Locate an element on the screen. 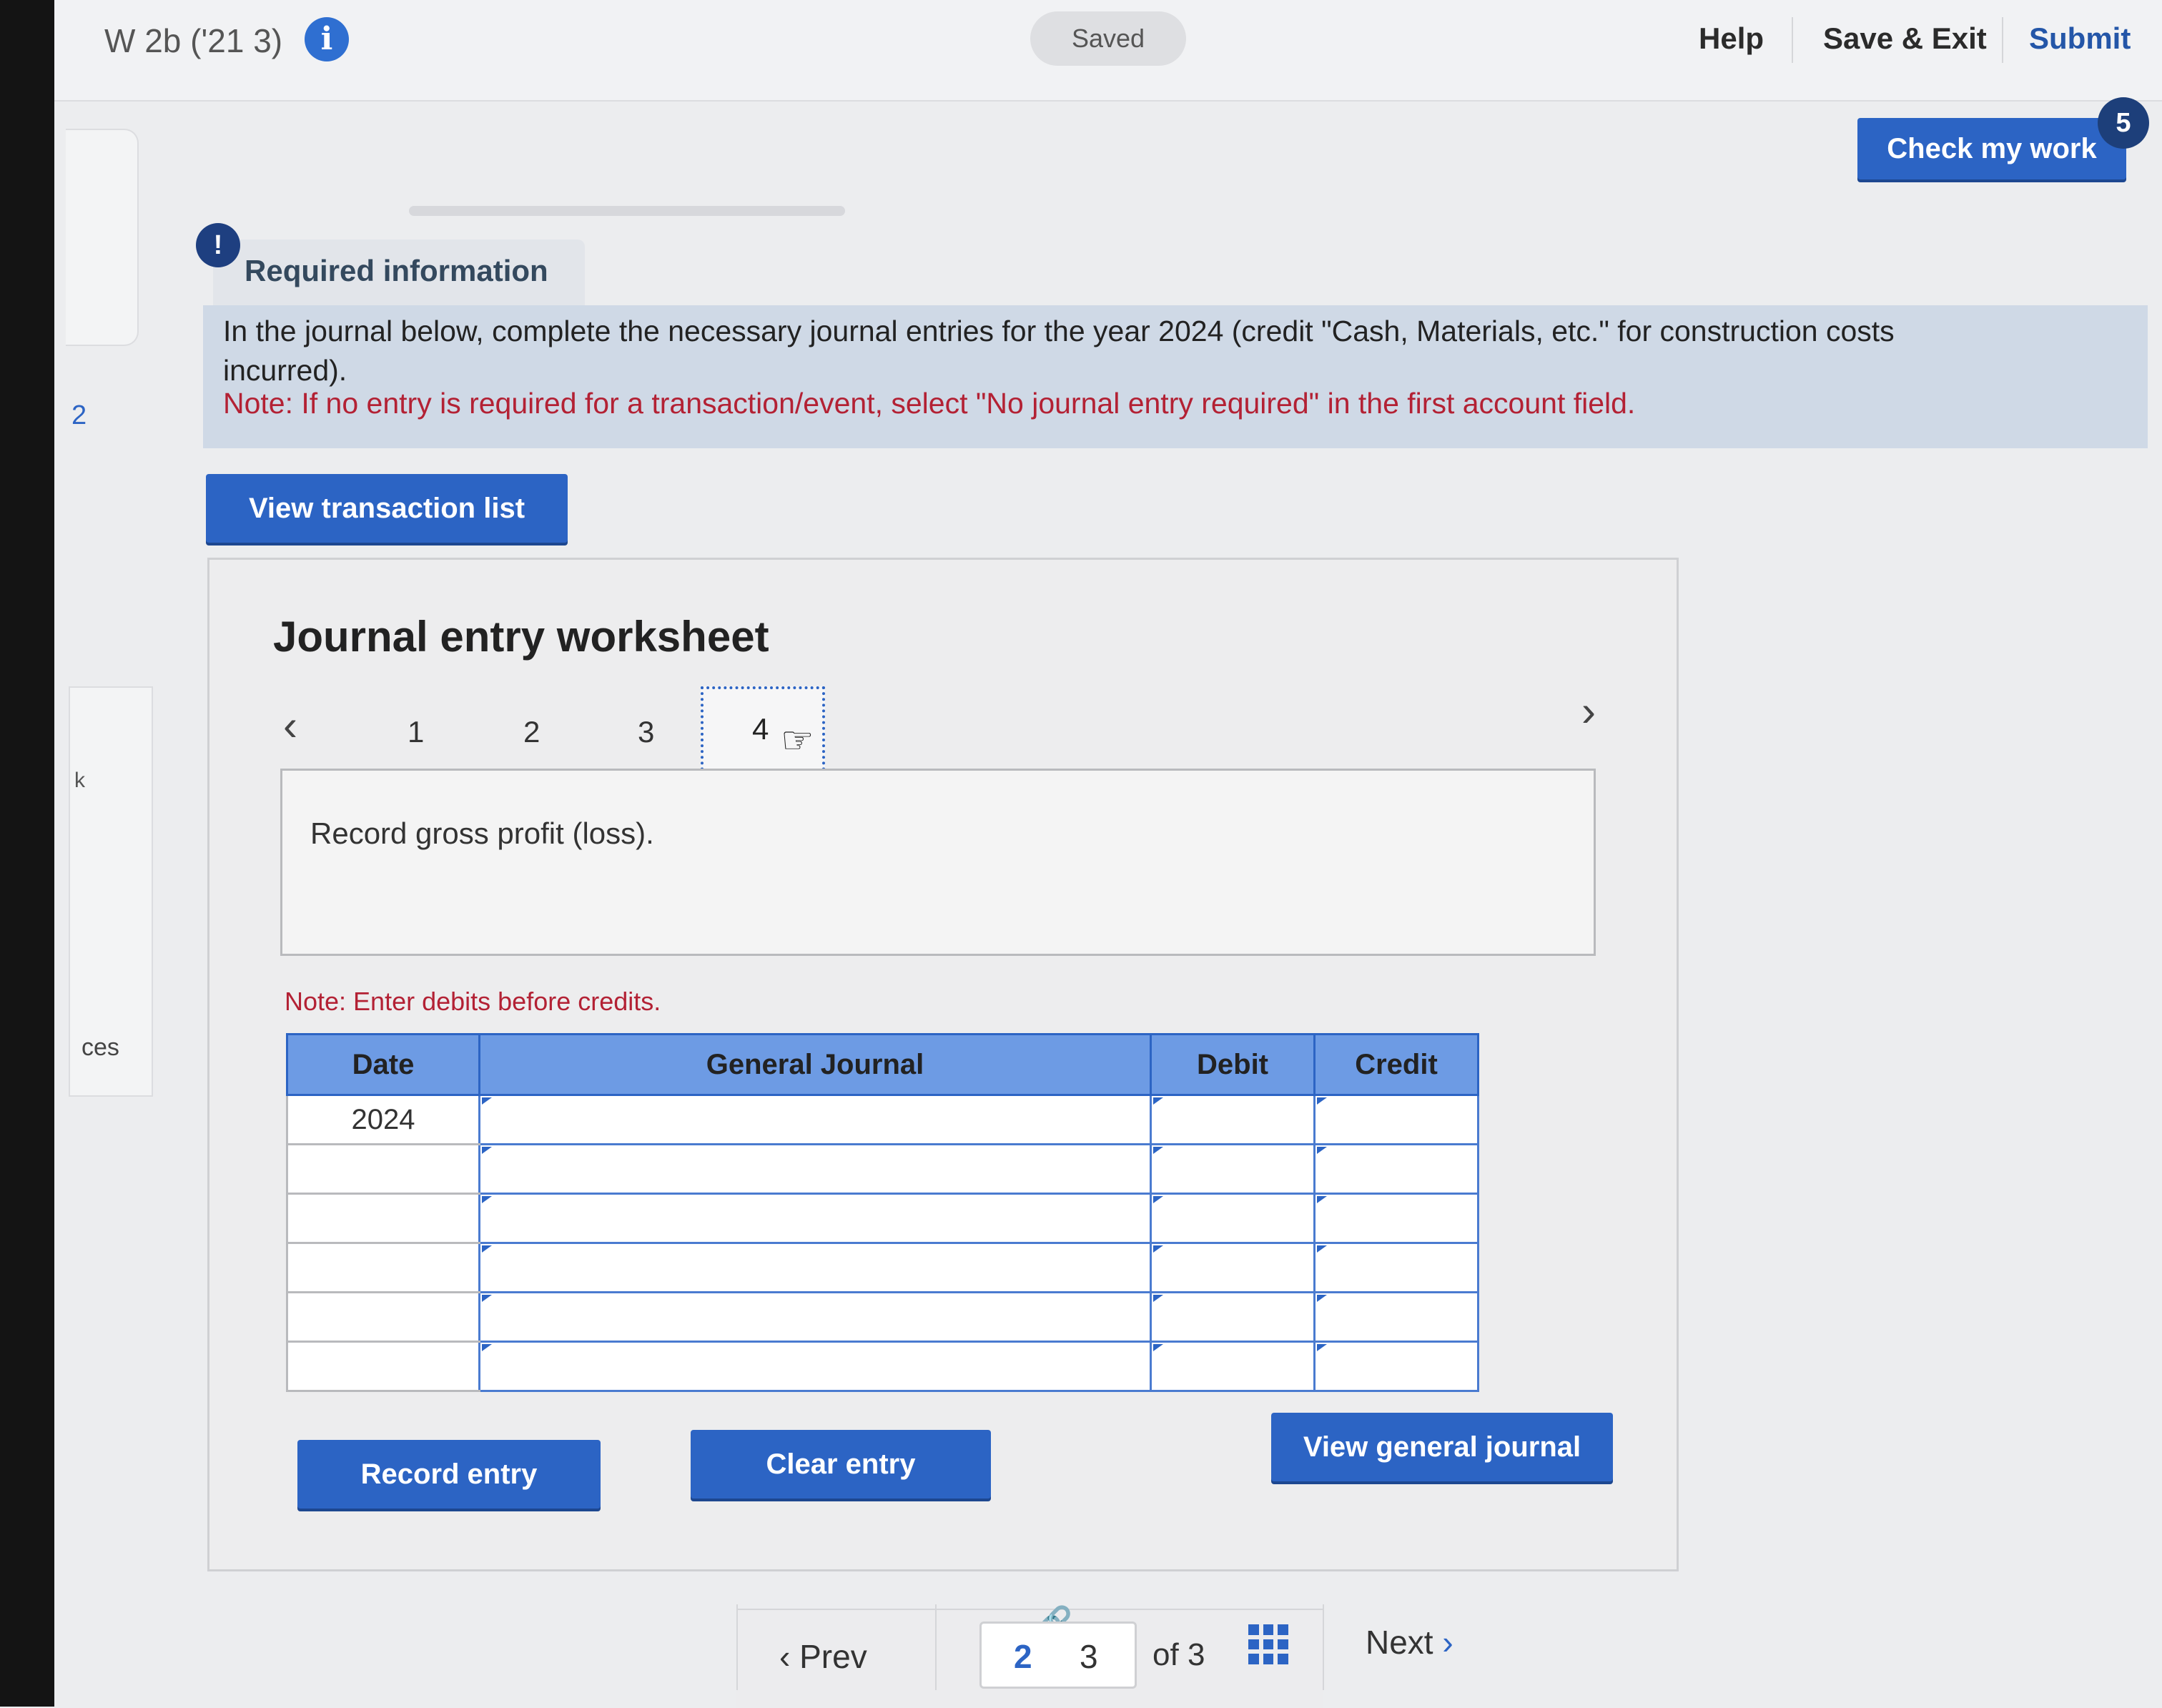 The height and width of the screenshot is (1708, 2162). general-journal-header: General Journal is located at coordinates (815, 1064).